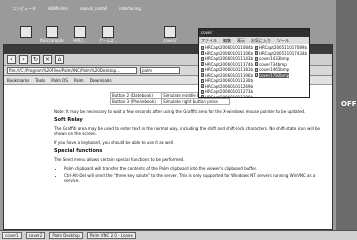 The width and height of the screenshot is (357, 240). What do you see at coordinates (47, 59) in the screenshot?
I see `stop-icon: ×` at bounding box center [47, 59].